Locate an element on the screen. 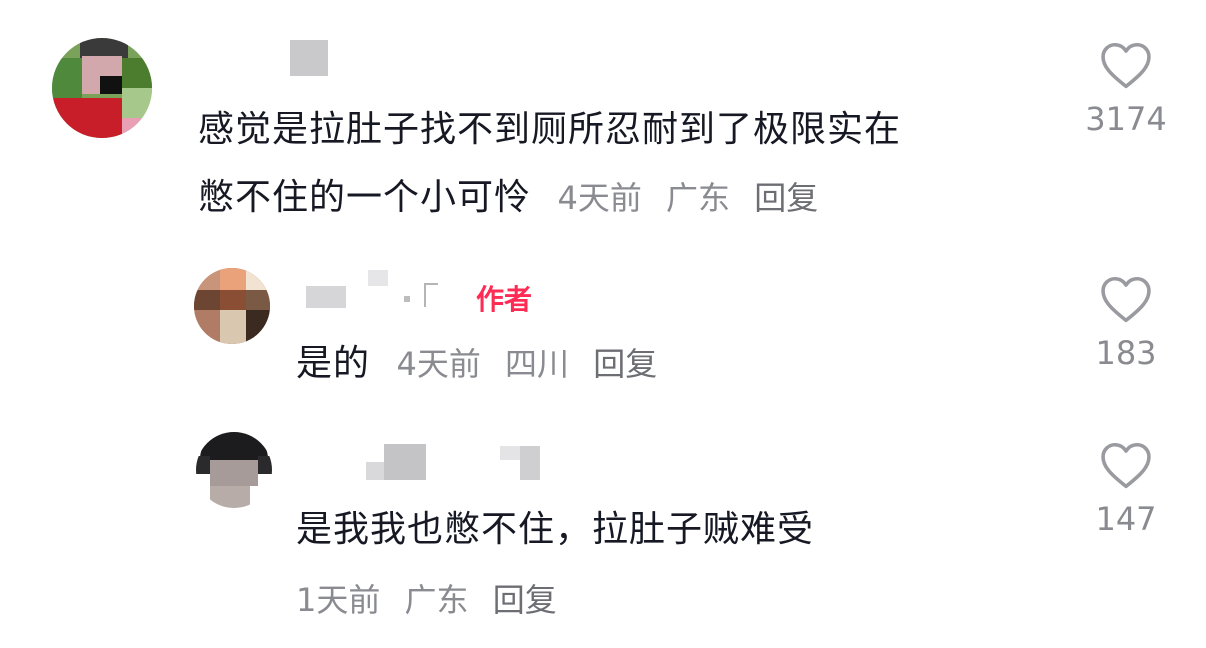 This screenshot has height=648, width=1206. comment-line: 是我我也憋不住，拉肚子贼难受 is located at coordinates (555, 529).